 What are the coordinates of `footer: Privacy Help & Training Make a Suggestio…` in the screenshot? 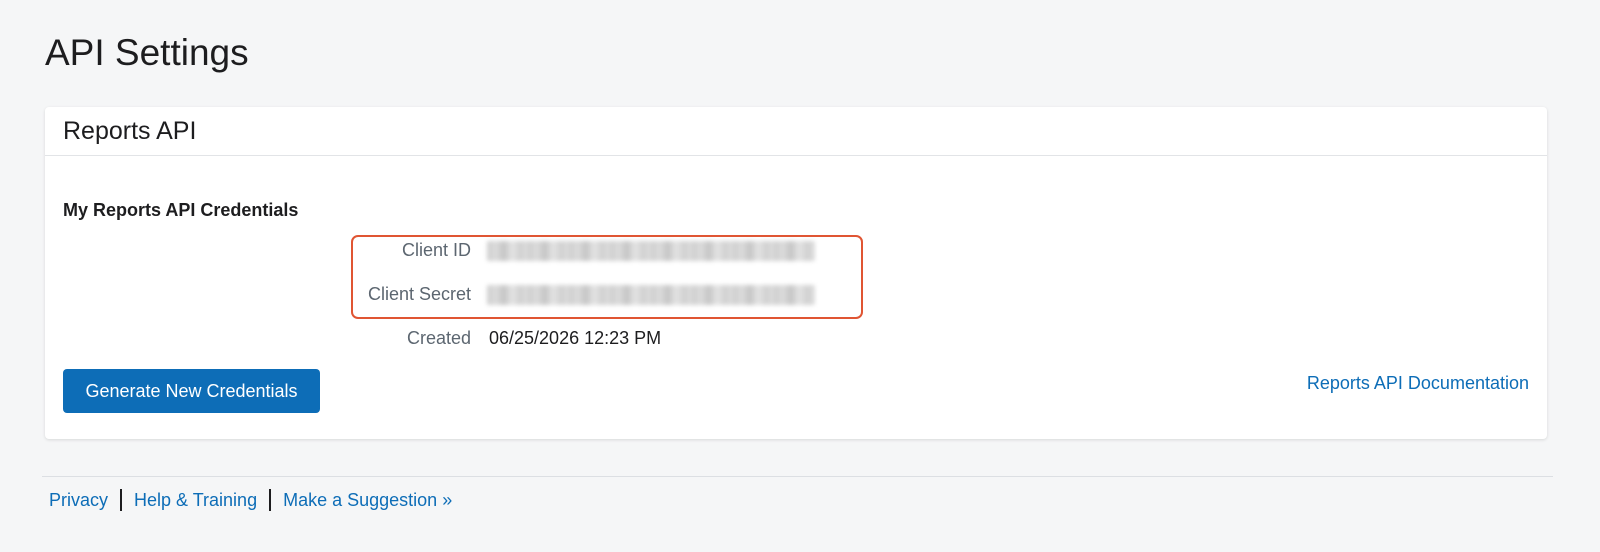 It's located at (250, 500).